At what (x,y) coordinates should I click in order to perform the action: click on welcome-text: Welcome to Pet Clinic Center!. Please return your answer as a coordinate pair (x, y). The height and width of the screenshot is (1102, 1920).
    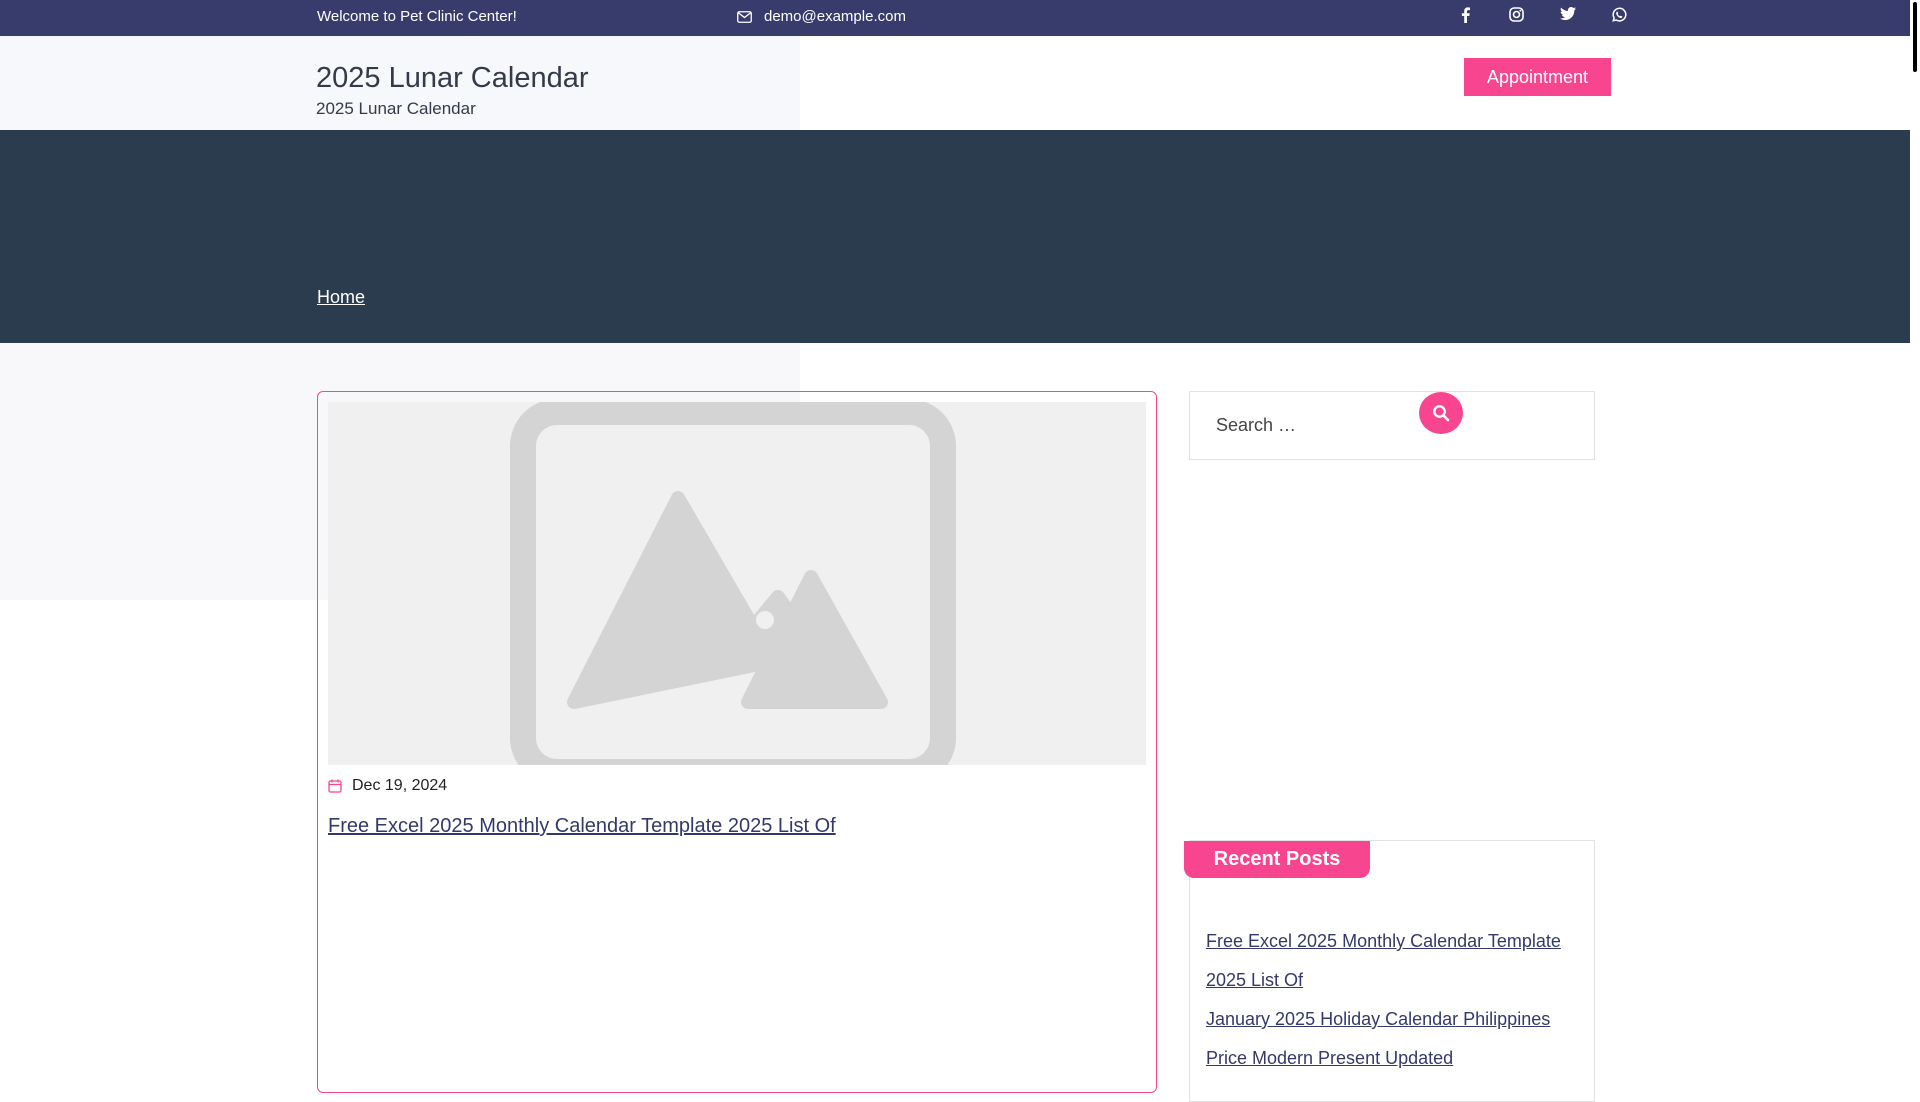
    Looking at the image, I should click on (417, 16).